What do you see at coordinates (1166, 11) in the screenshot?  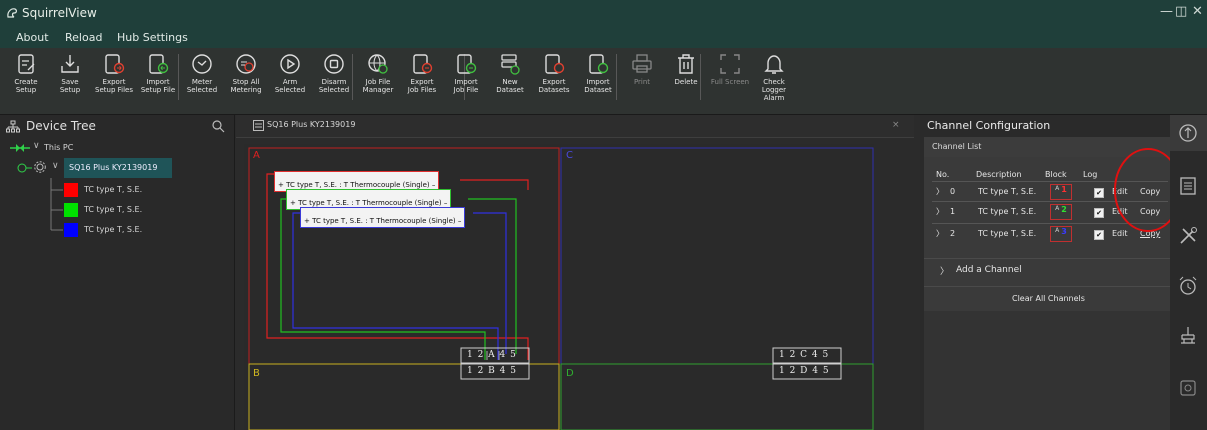 I see `minimize-button: —` at bounding box center [1166, 11].